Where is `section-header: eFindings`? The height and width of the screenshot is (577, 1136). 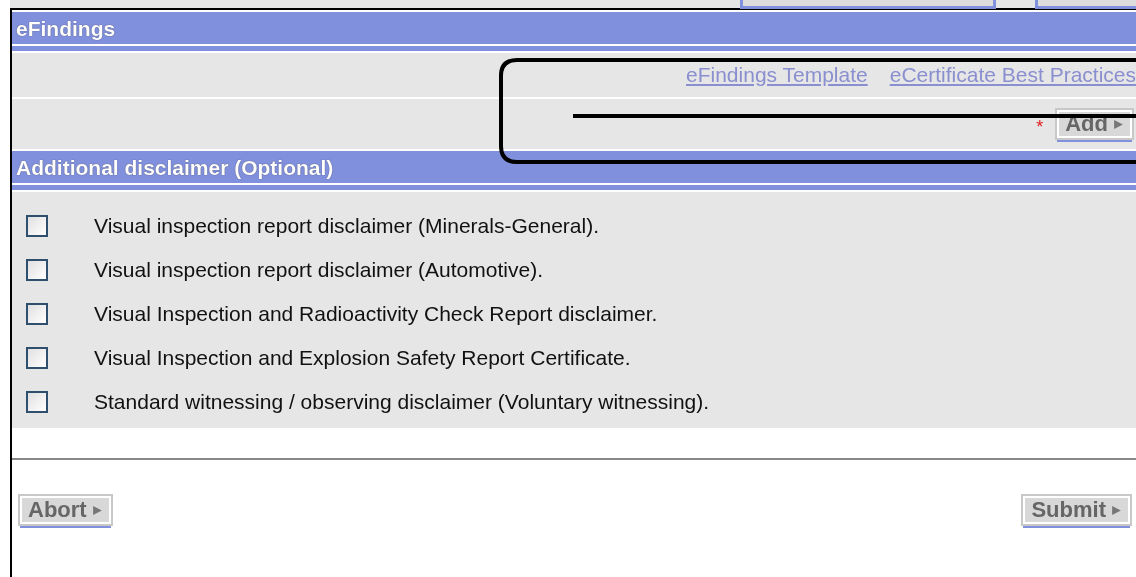 section-header: eFindings is located at coordinates (574, 28).